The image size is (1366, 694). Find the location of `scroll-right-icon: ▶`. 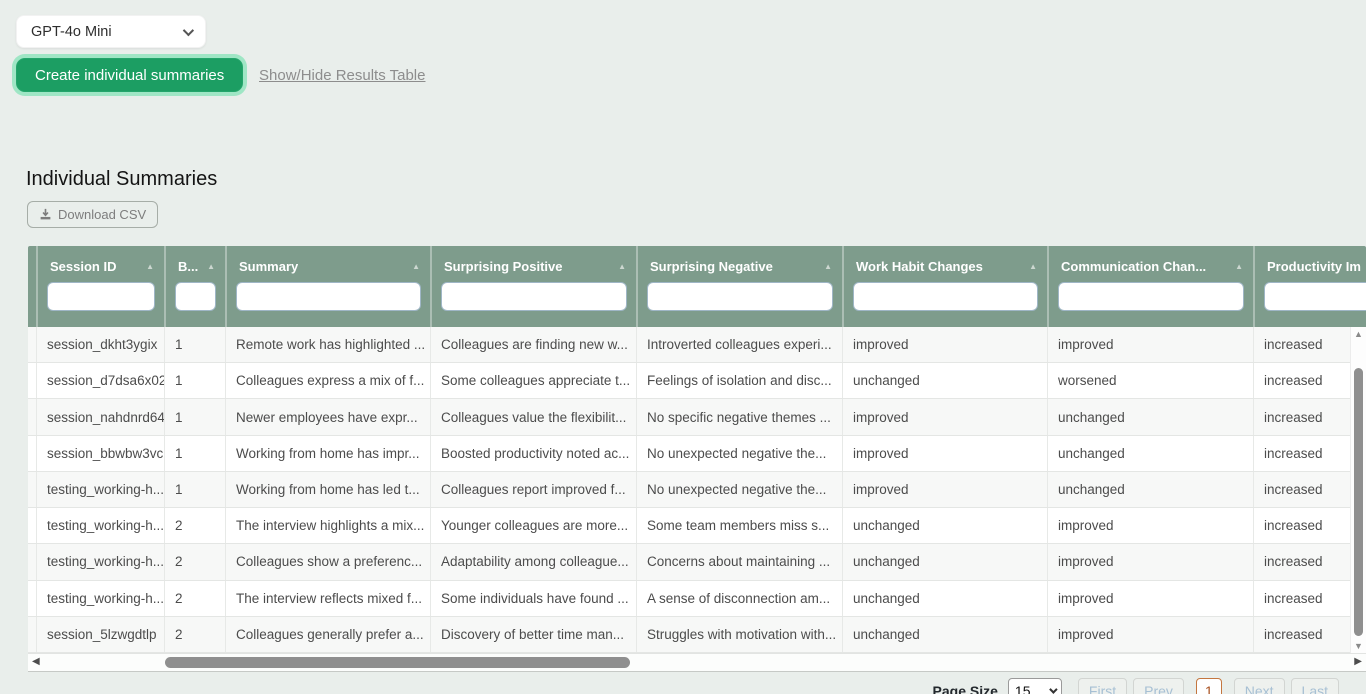

scroll-right-icon: ▶ is located at coordinates (1358, 661).